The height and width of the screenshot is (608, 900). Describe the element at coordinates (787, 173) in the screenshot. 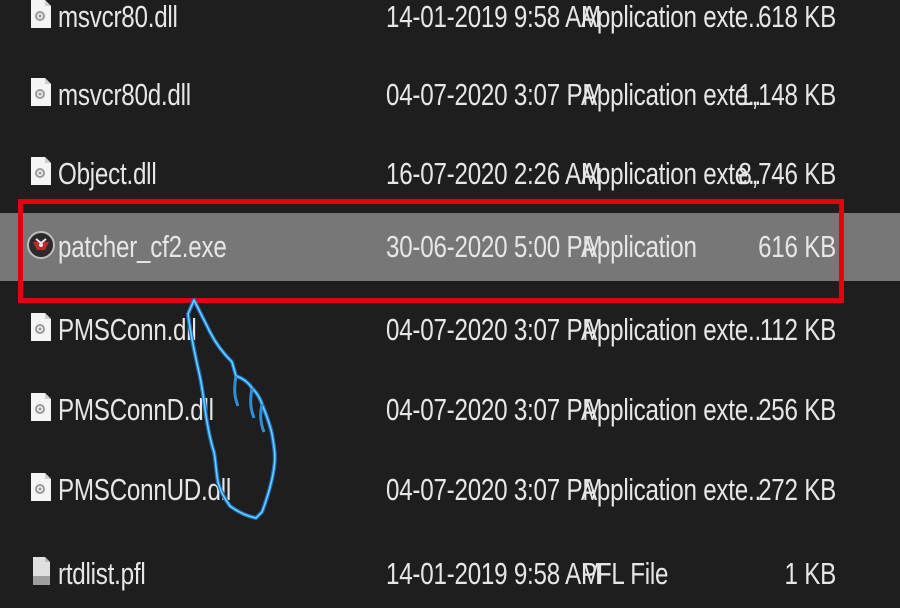

I see `file-size: 8,746 KB` at that location.